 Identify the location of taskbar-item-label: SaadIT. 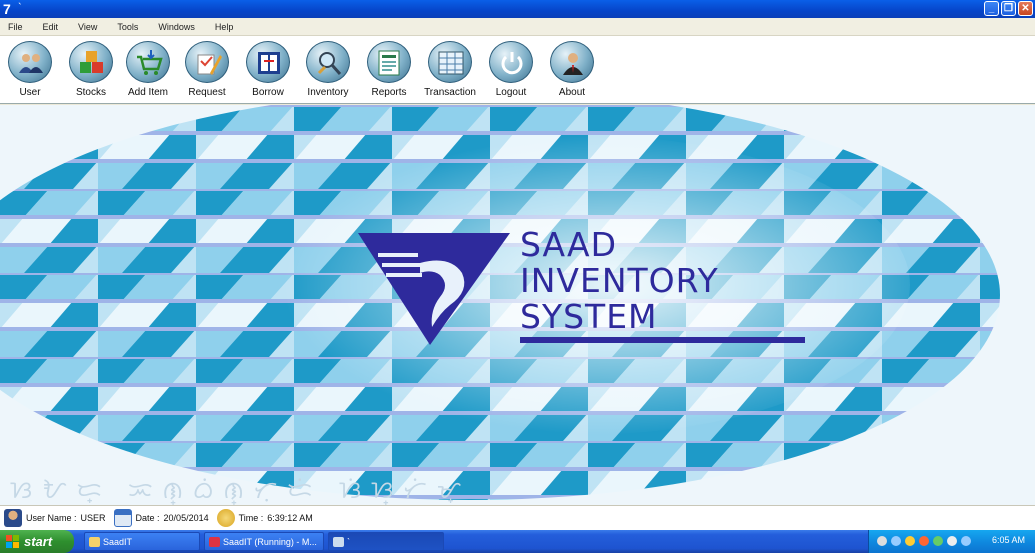
(118, 542).